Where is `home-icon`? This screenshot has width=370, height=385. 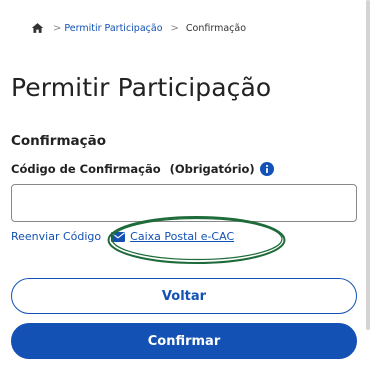
home-icon is located at coordinates (37, 28).